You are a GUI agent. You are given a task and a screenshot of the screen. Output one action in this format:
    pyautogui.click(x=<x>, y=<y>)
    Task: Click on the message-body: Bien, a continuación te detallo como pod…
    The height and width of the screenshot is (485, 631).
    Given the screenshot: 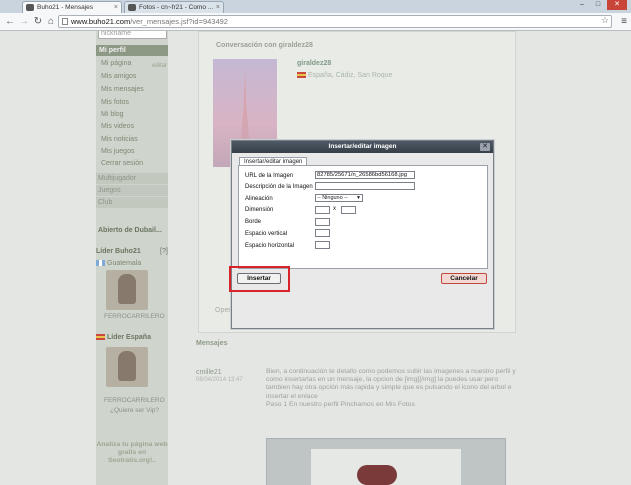 What is the action you would take?
    pyautogui.click(x=391, y=388)
    